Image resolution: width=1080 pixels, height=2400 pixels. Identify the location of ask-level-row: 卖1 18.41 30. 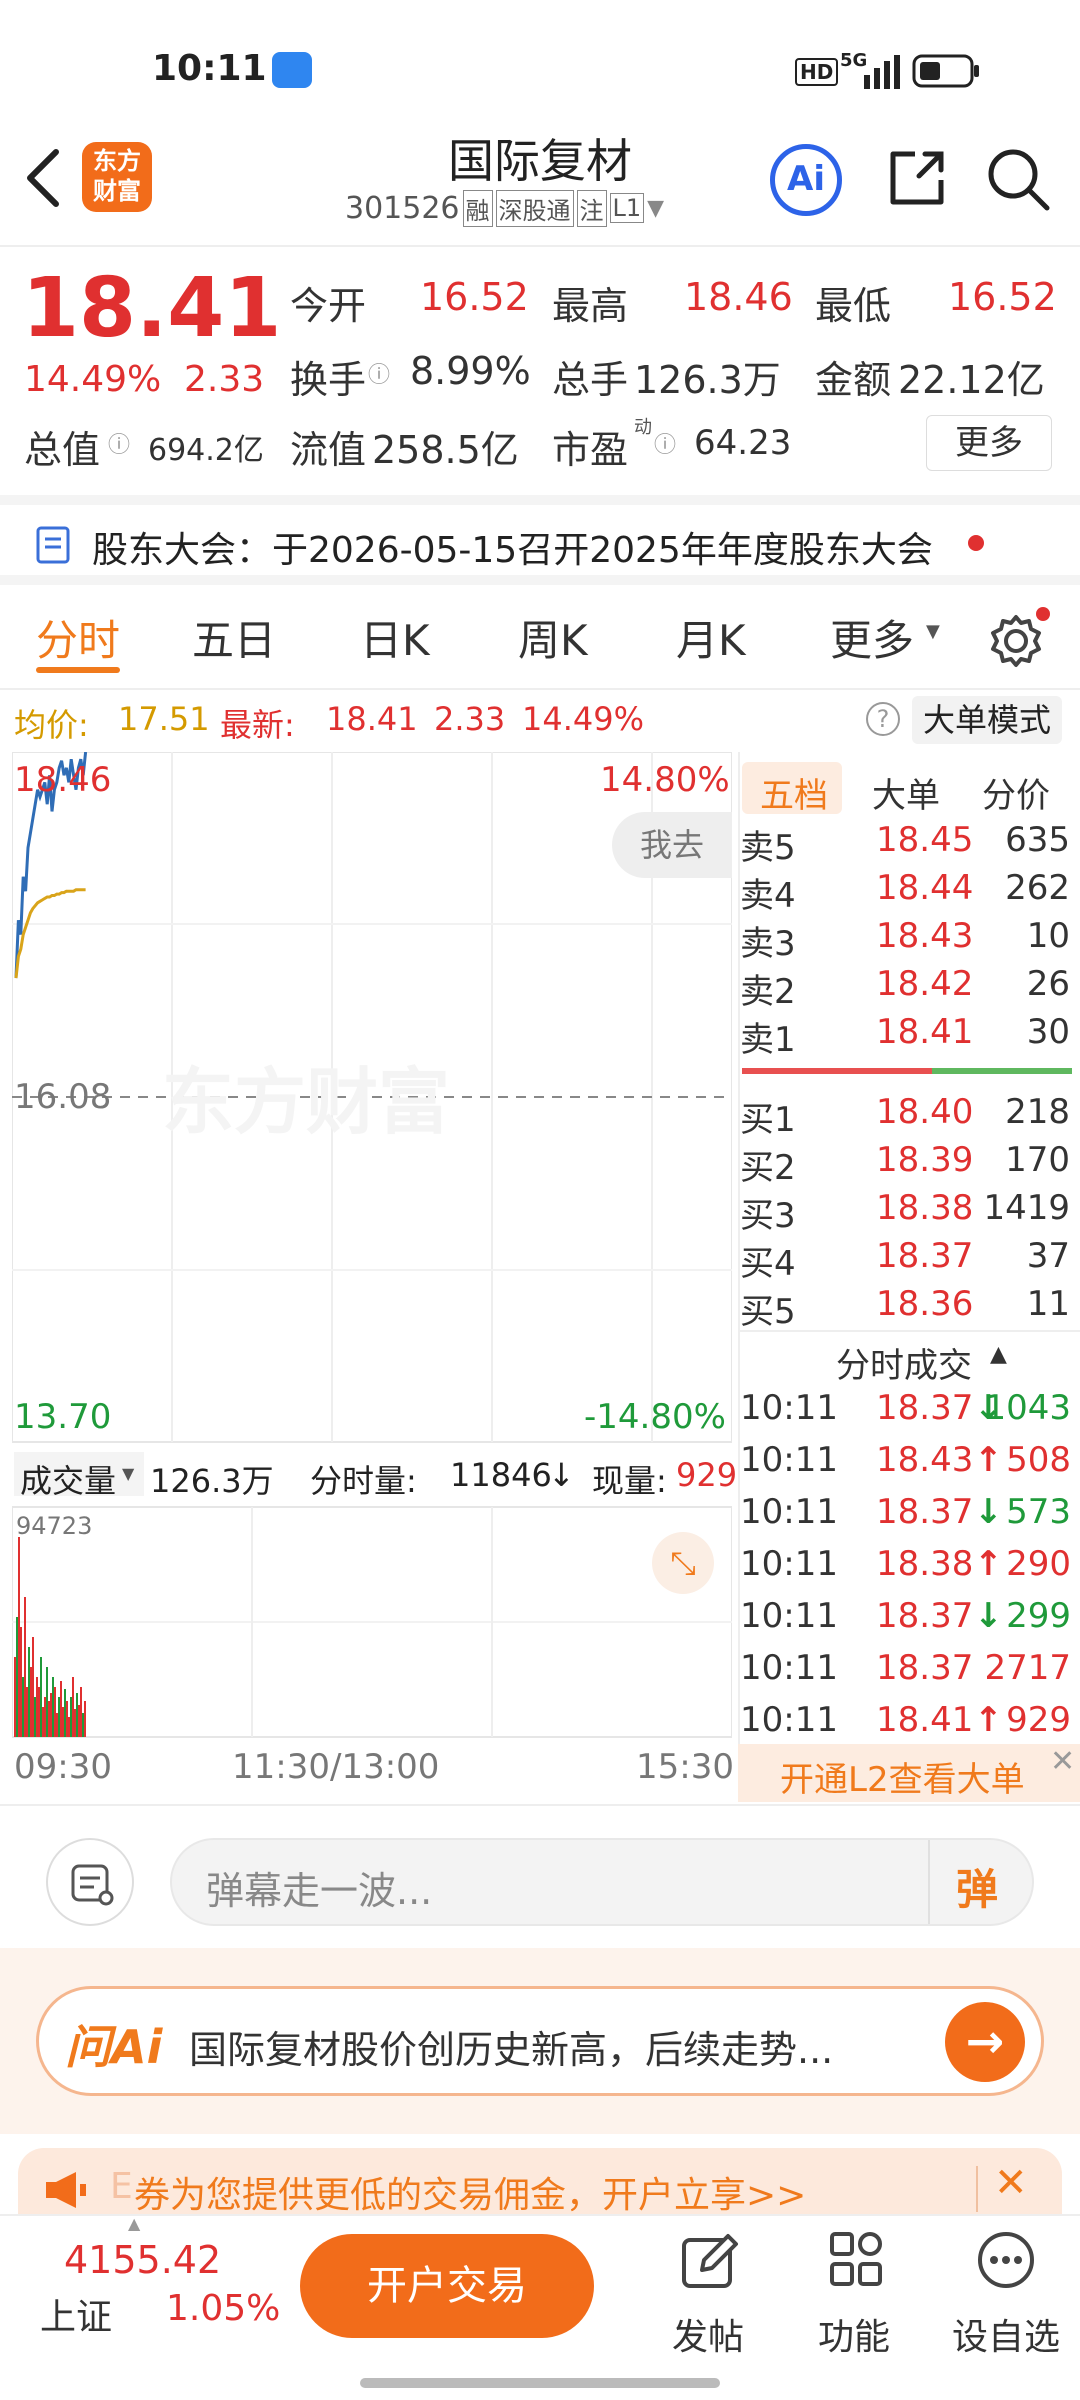
(905, 1036).